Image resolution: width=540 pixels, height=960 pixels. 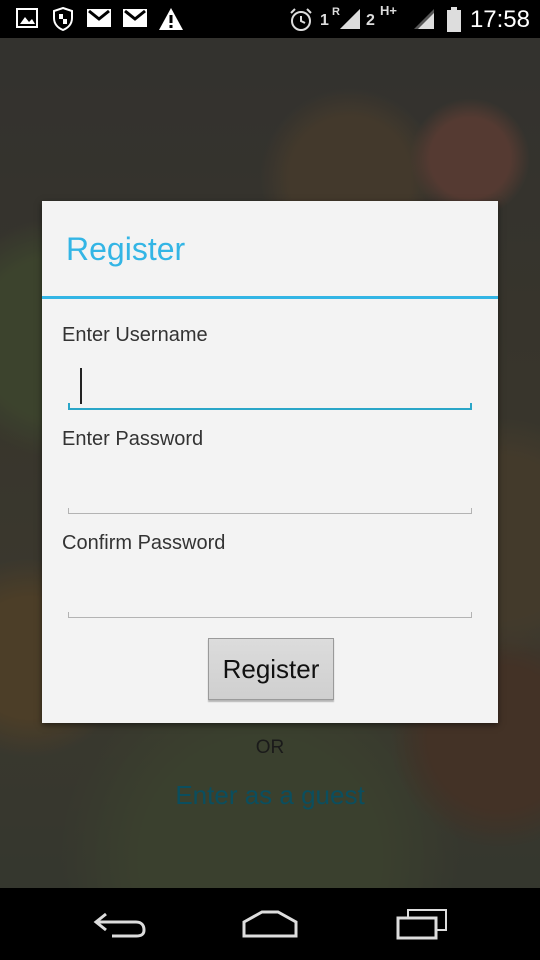 I want to click on register-button: Register, so click(x=271, y=669).